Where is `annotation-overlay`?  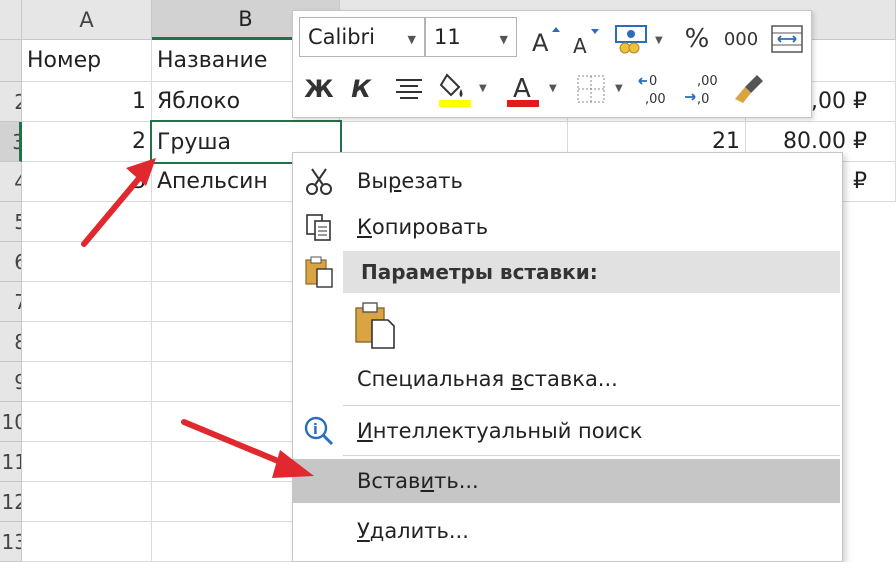 annotation-overlay is located at coordinates (197, 318).